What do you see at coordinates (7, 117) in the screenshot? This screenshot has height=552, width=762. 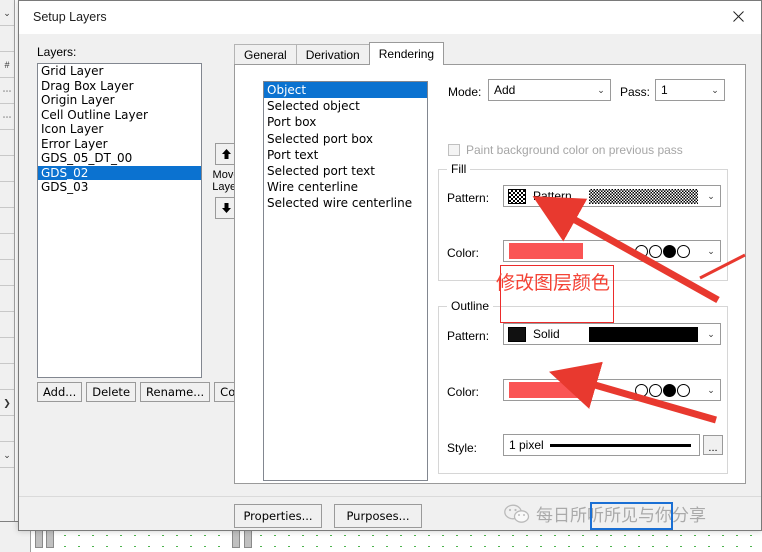 I see `bg-tool-4: ⋯` at bounding box center [7, 117].